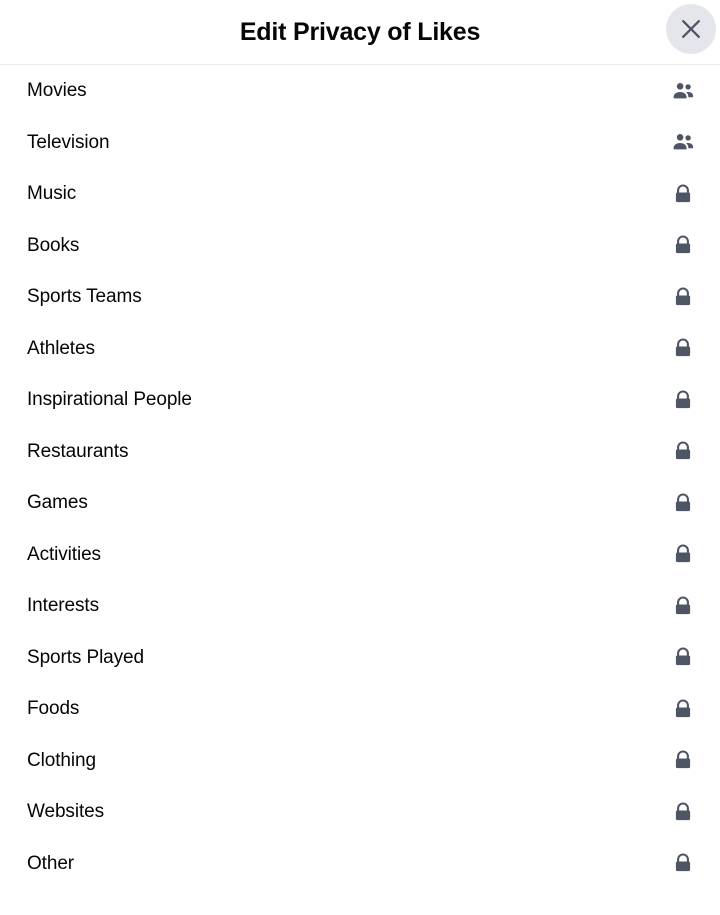 The height and width of the screenshot is (915, 720). Describe the element at coordinates (65, 812) in the screenshot. I see `list-item-label: Websites` at that location.